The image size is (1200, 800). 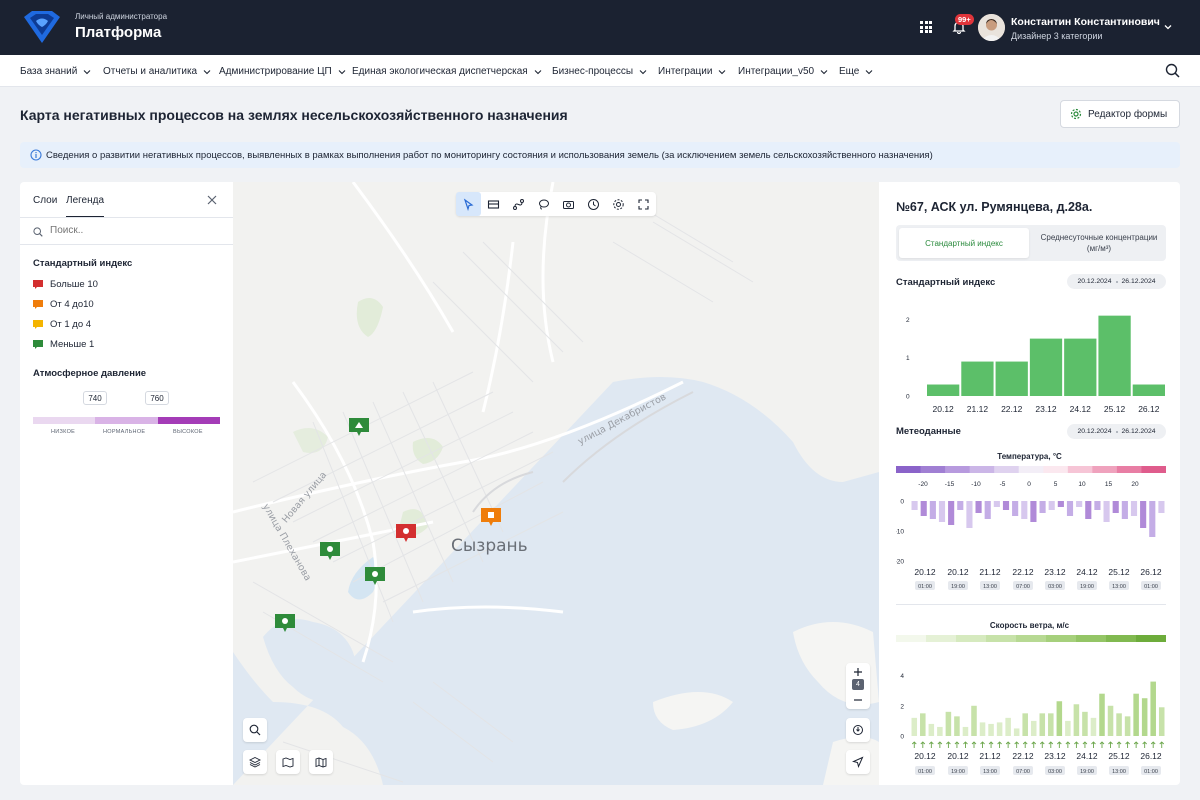 I want to click on x-tick-label: 26.12, so click(x=1149, y=409).